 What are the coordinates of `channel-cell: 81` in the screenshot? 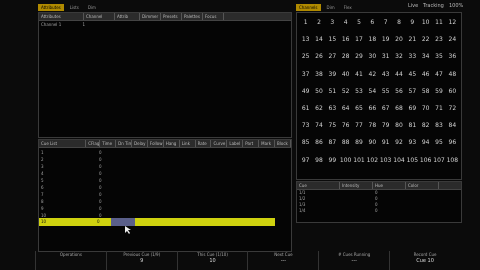 It's located at (412, 125).